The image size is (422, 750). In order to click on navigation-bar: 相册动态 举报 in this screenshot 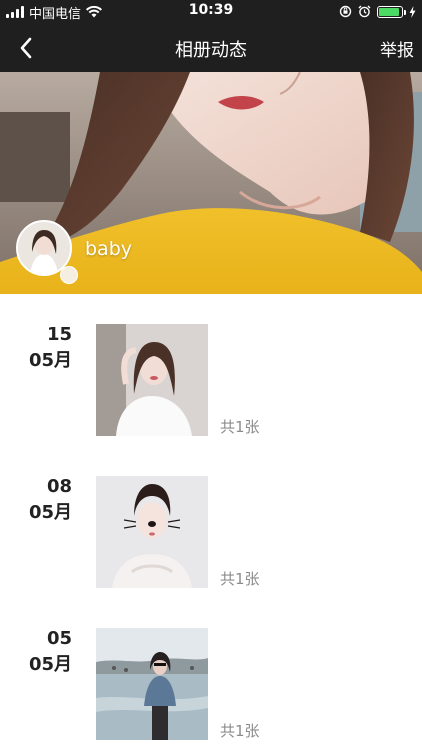, I will do `click(211, 48)`.